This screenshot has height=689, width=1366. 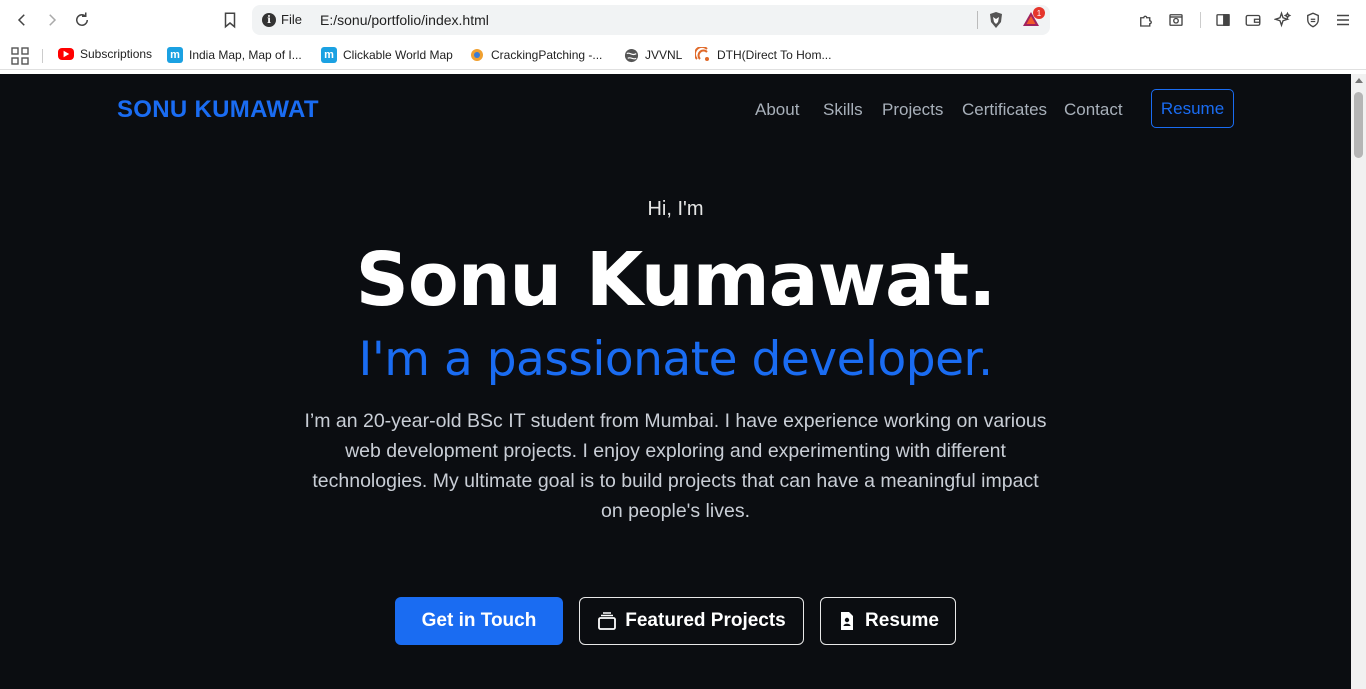 I want to click on nav-skills: Skills, so click(x=843, y=110).